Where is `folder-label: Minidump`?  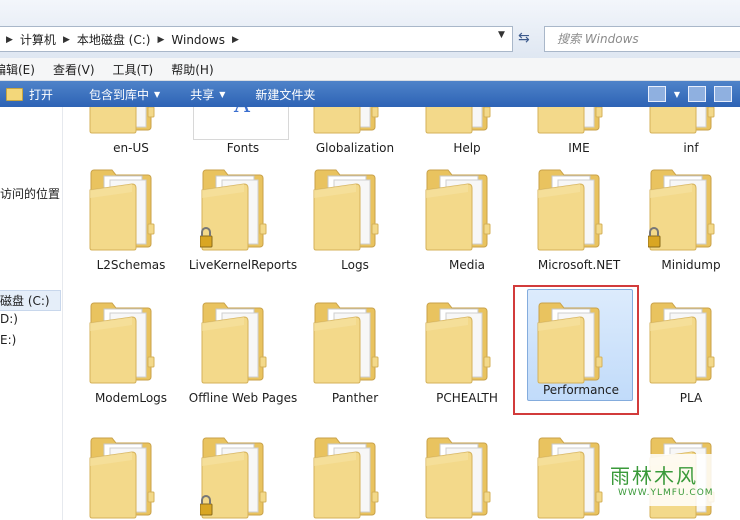
folder-label: Minidump is located at coordinates (691, 265).